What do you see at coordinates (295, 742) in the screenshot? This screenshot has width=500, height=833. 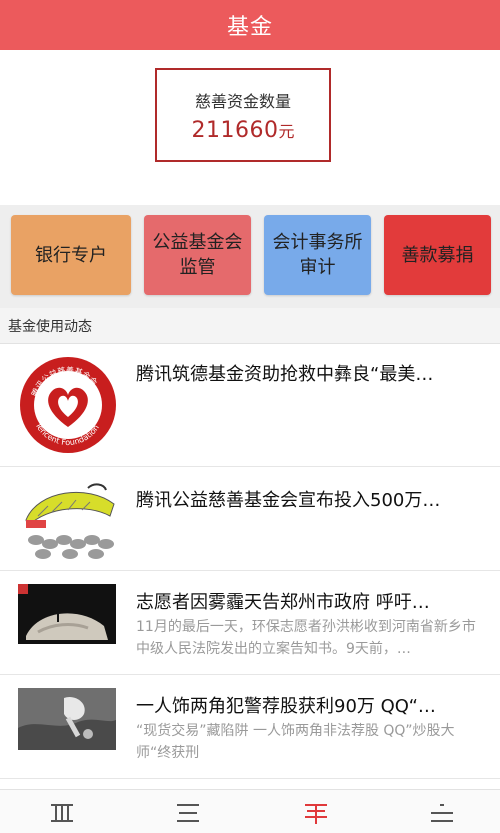 I see `news-description: “现货交易”藏陷阱 一人饰两角非法荐股 QQ”炒股大师“终获刑` at bounding box center [295, 742].